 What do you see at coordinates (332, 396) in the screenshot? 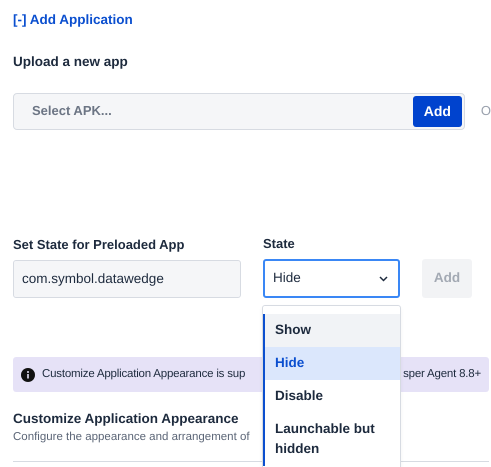
I see `menu-option: Disable` at bounding box center [332, 396].